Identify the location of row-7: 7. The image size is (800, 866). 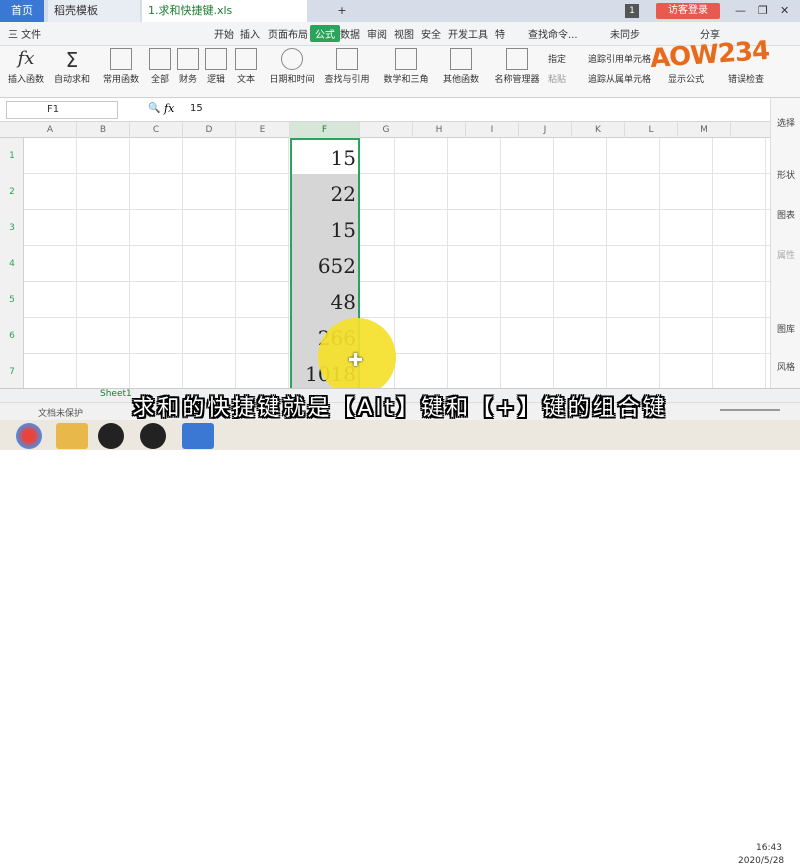
(12, 372).